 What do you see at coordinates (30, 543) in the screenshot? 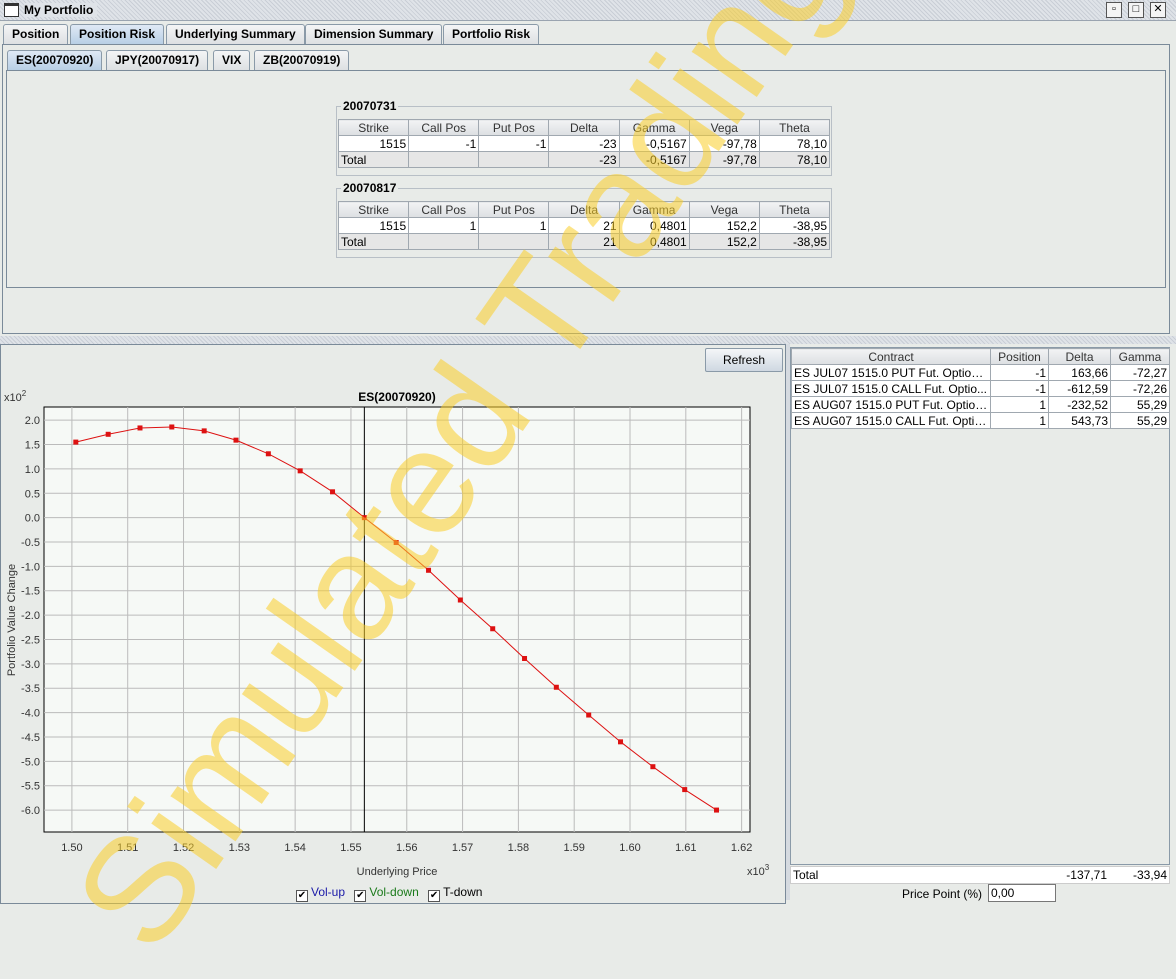
I see `y-tick-label: -0.5` at bounding box center [30, 543].